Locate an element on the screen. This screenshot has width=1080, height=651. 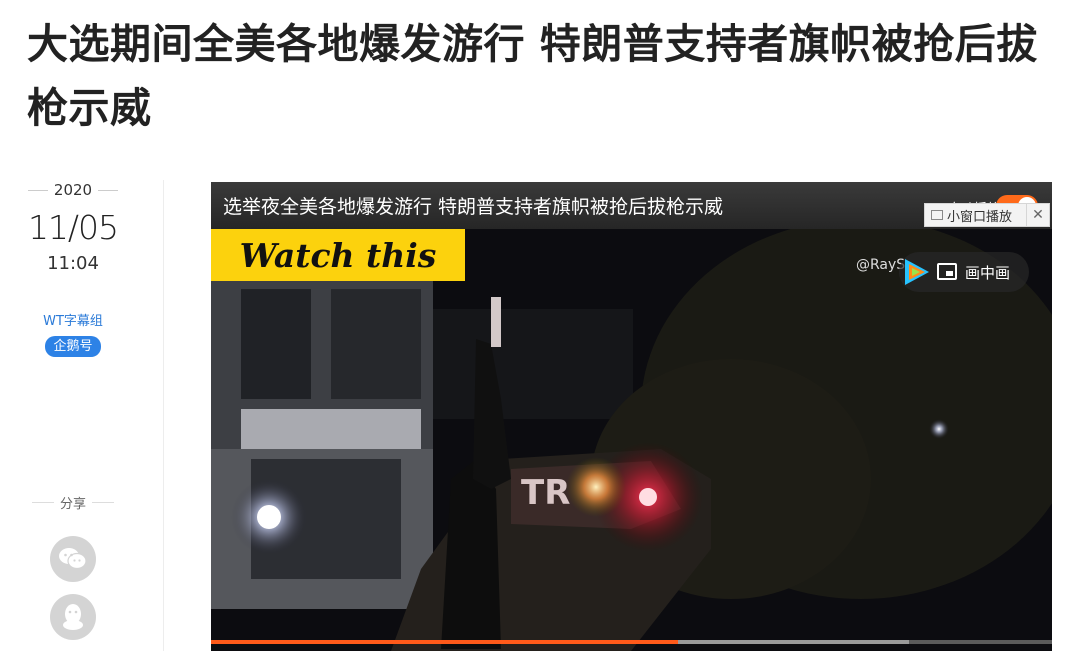
wechat-icon is located at coordinates (73, 559).